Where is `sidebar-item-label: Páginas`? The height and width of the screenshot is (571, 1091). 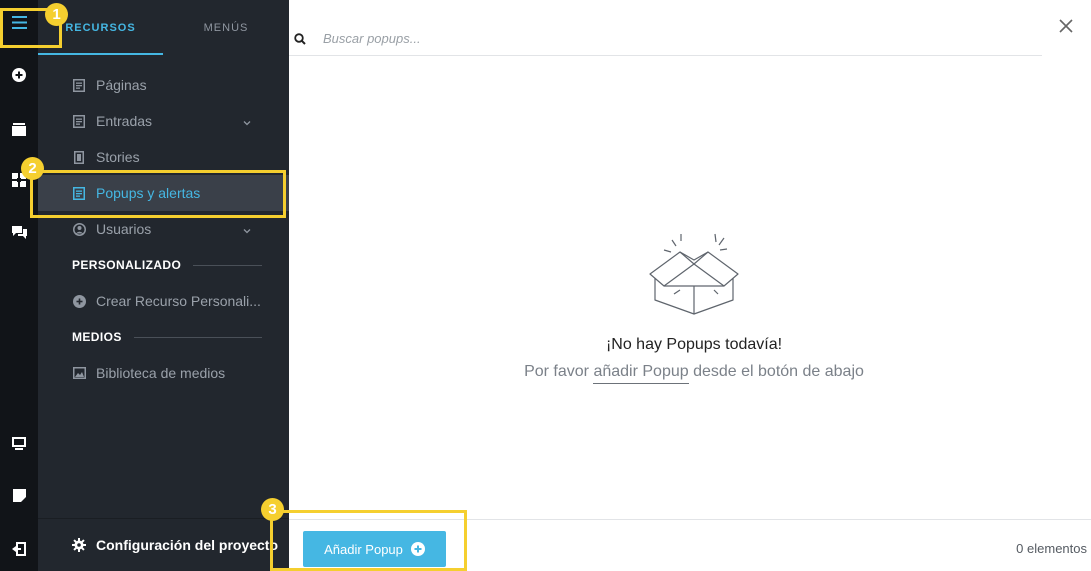 sidebar-item-label: Páginas is located at coordinates (121, 85).